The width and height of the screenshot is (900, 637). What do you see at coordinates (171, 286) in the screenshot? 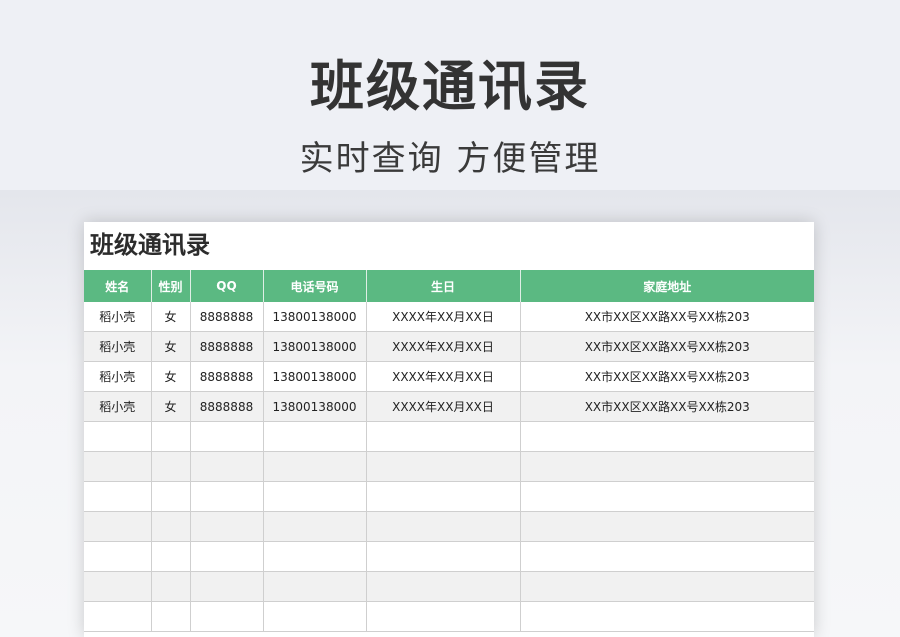
I see `header-gender: 性别` at bounding box center [171, 286].